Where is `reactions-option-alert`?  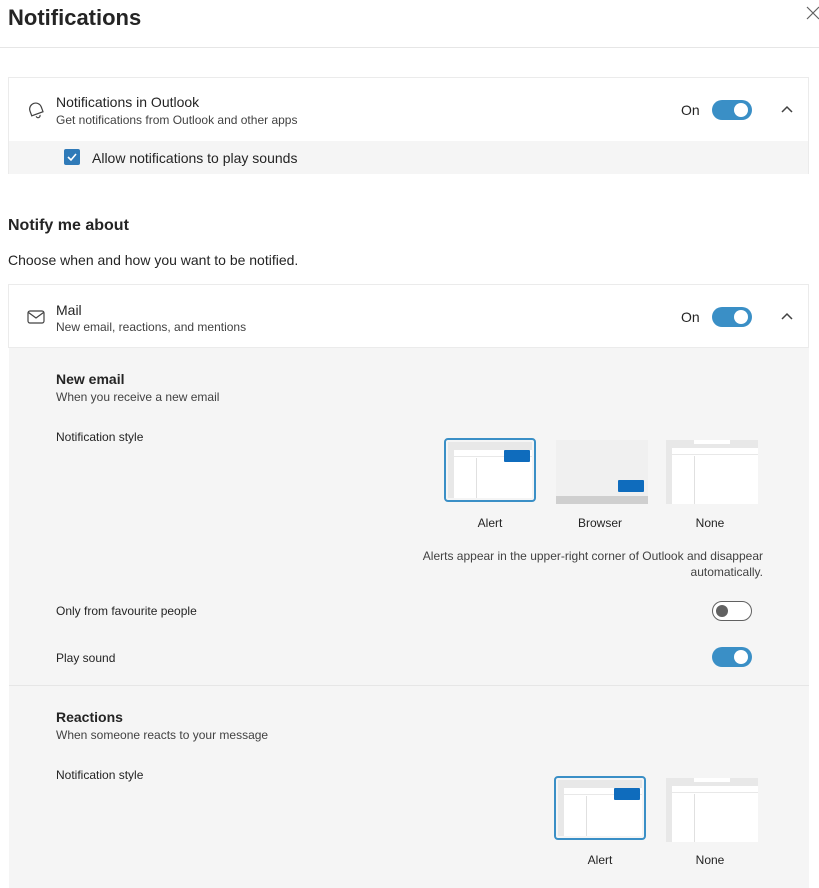 reactions-option-alert is located at coordinates (600, 808).